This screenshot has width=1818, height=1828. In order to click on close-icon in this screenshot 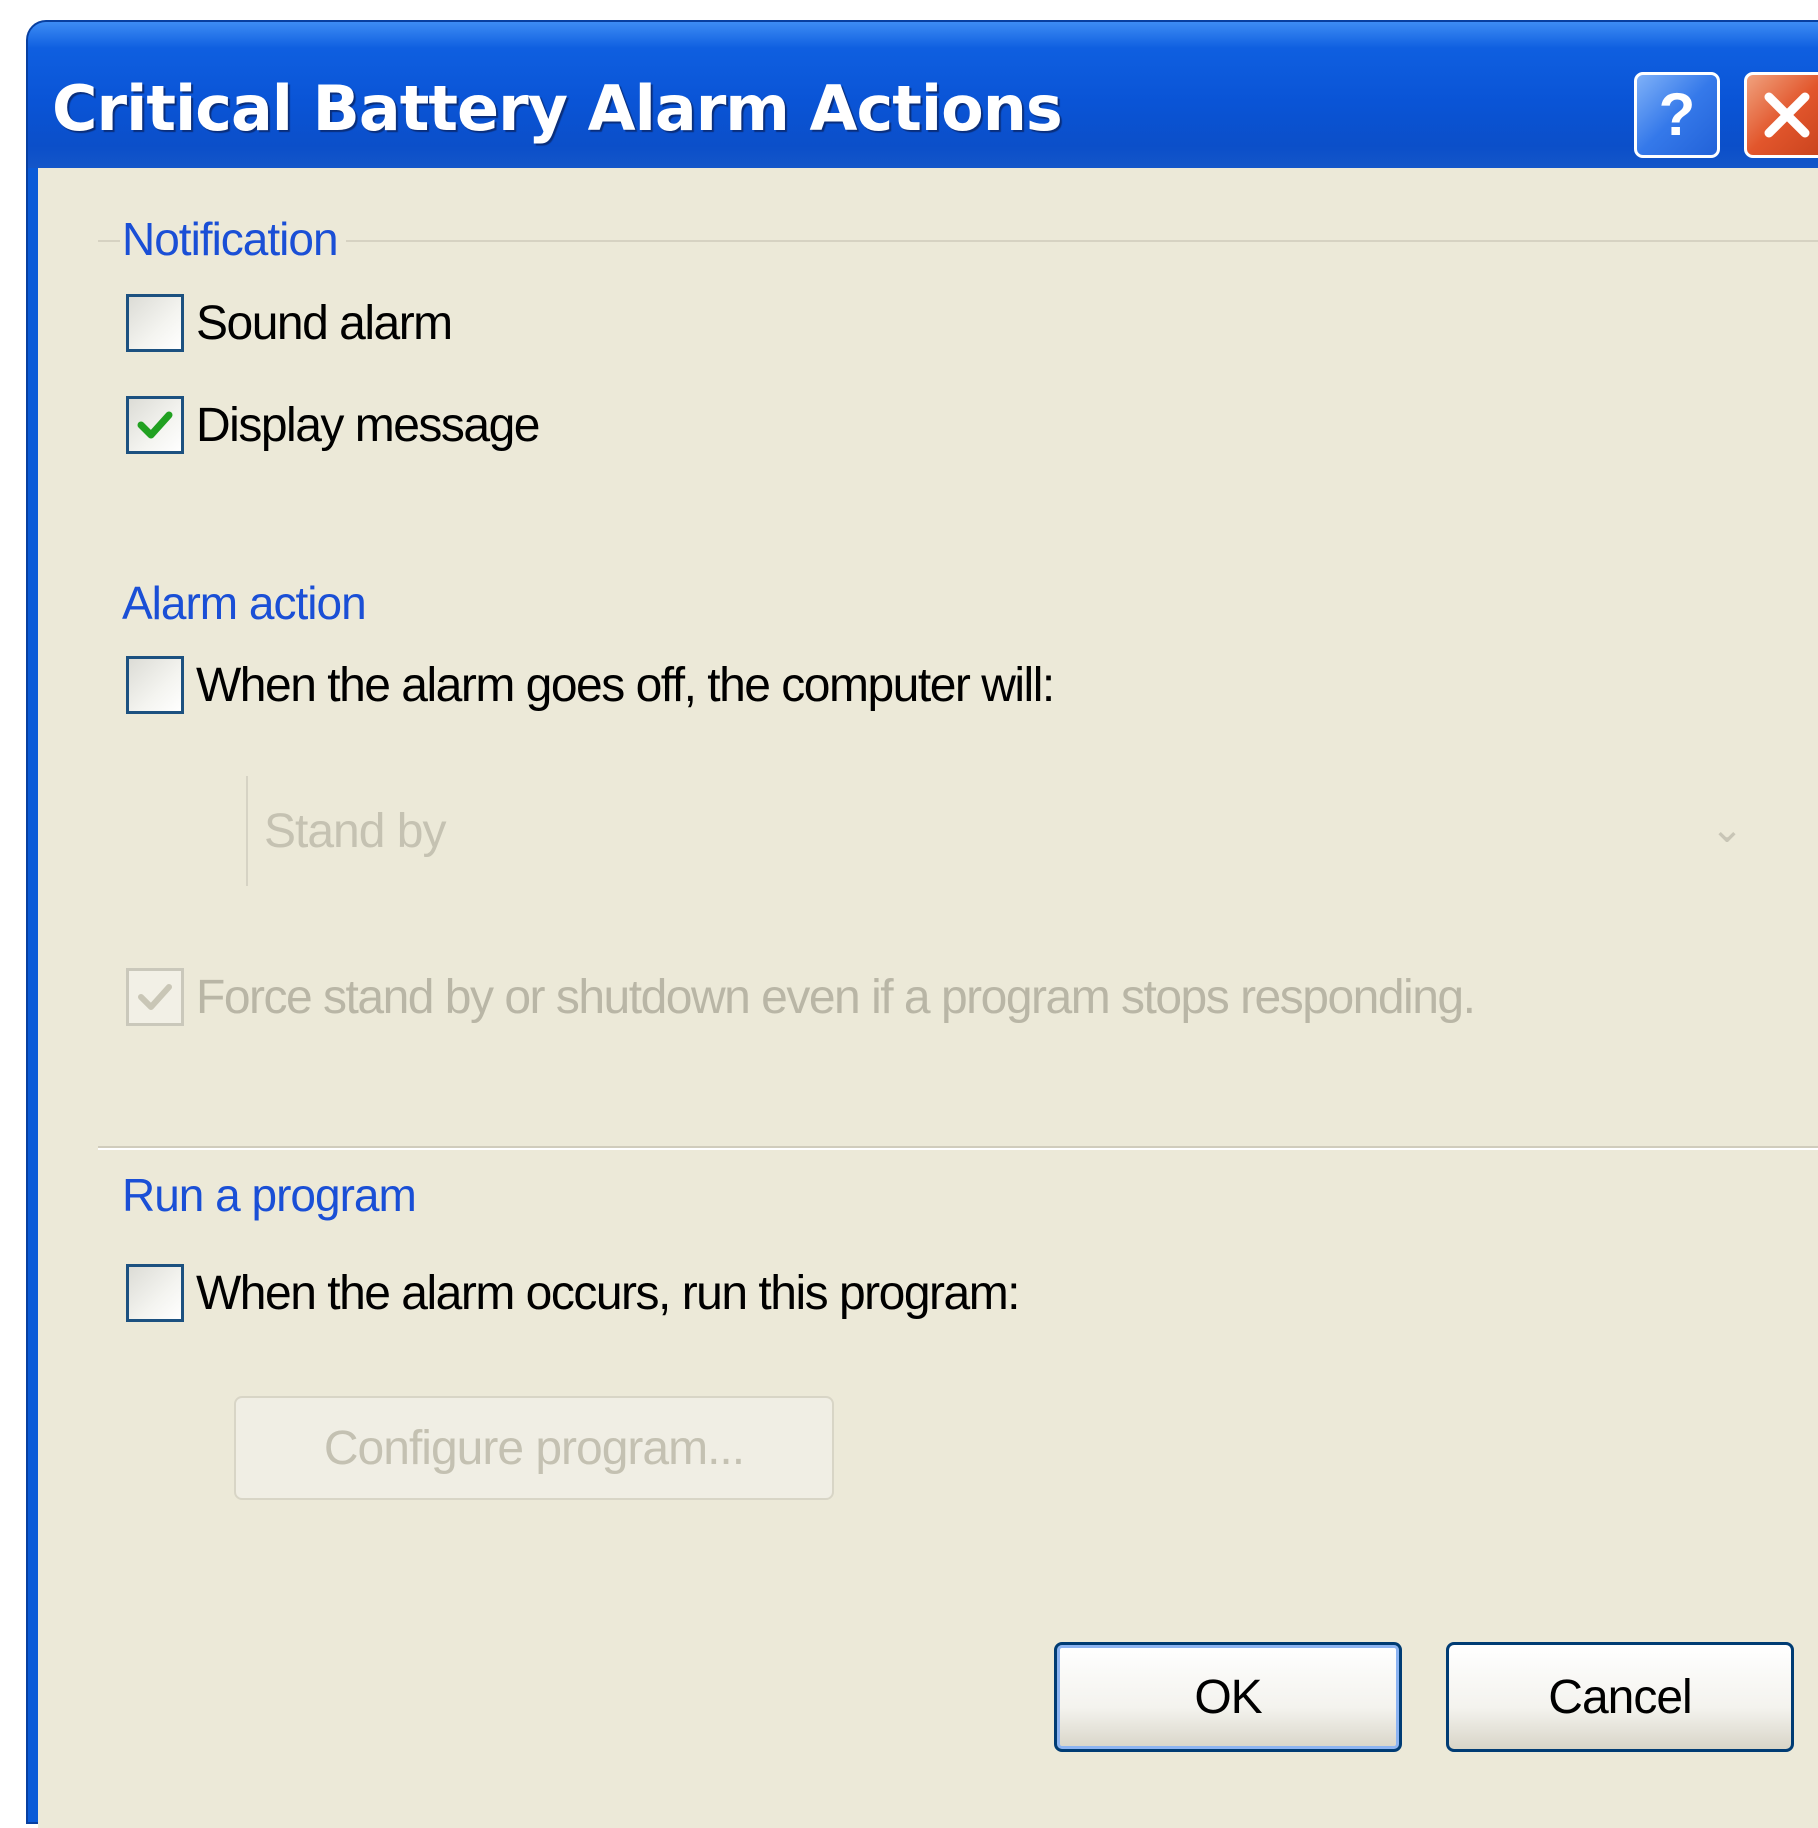, I will do `click(1787, 115)`.